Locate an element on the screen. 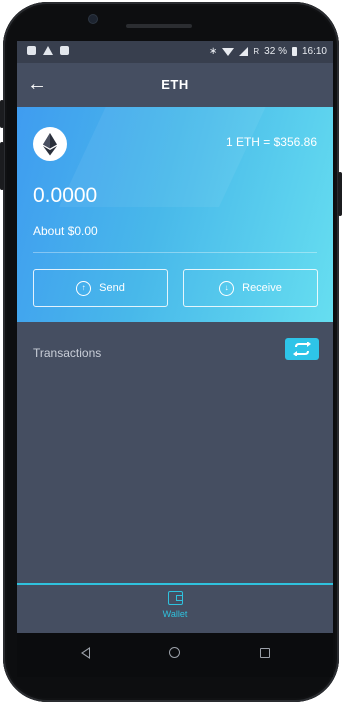 This screenshot has height=704, width=342. navigation-icon is located at coordinates (48, 50).